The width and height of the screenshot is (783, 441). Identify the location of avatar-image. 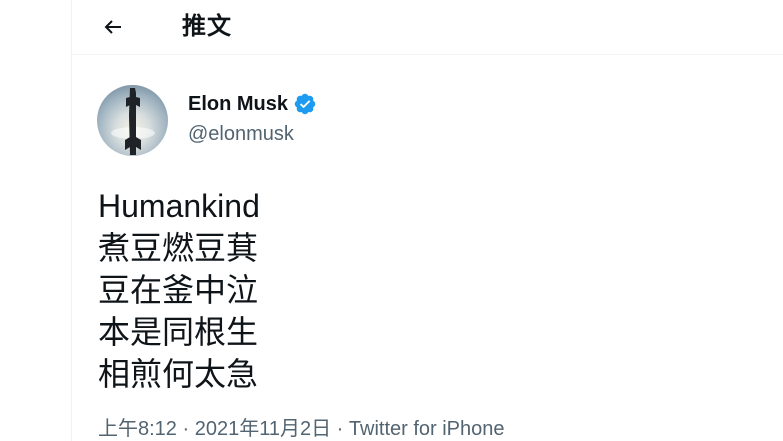
(132, 120).